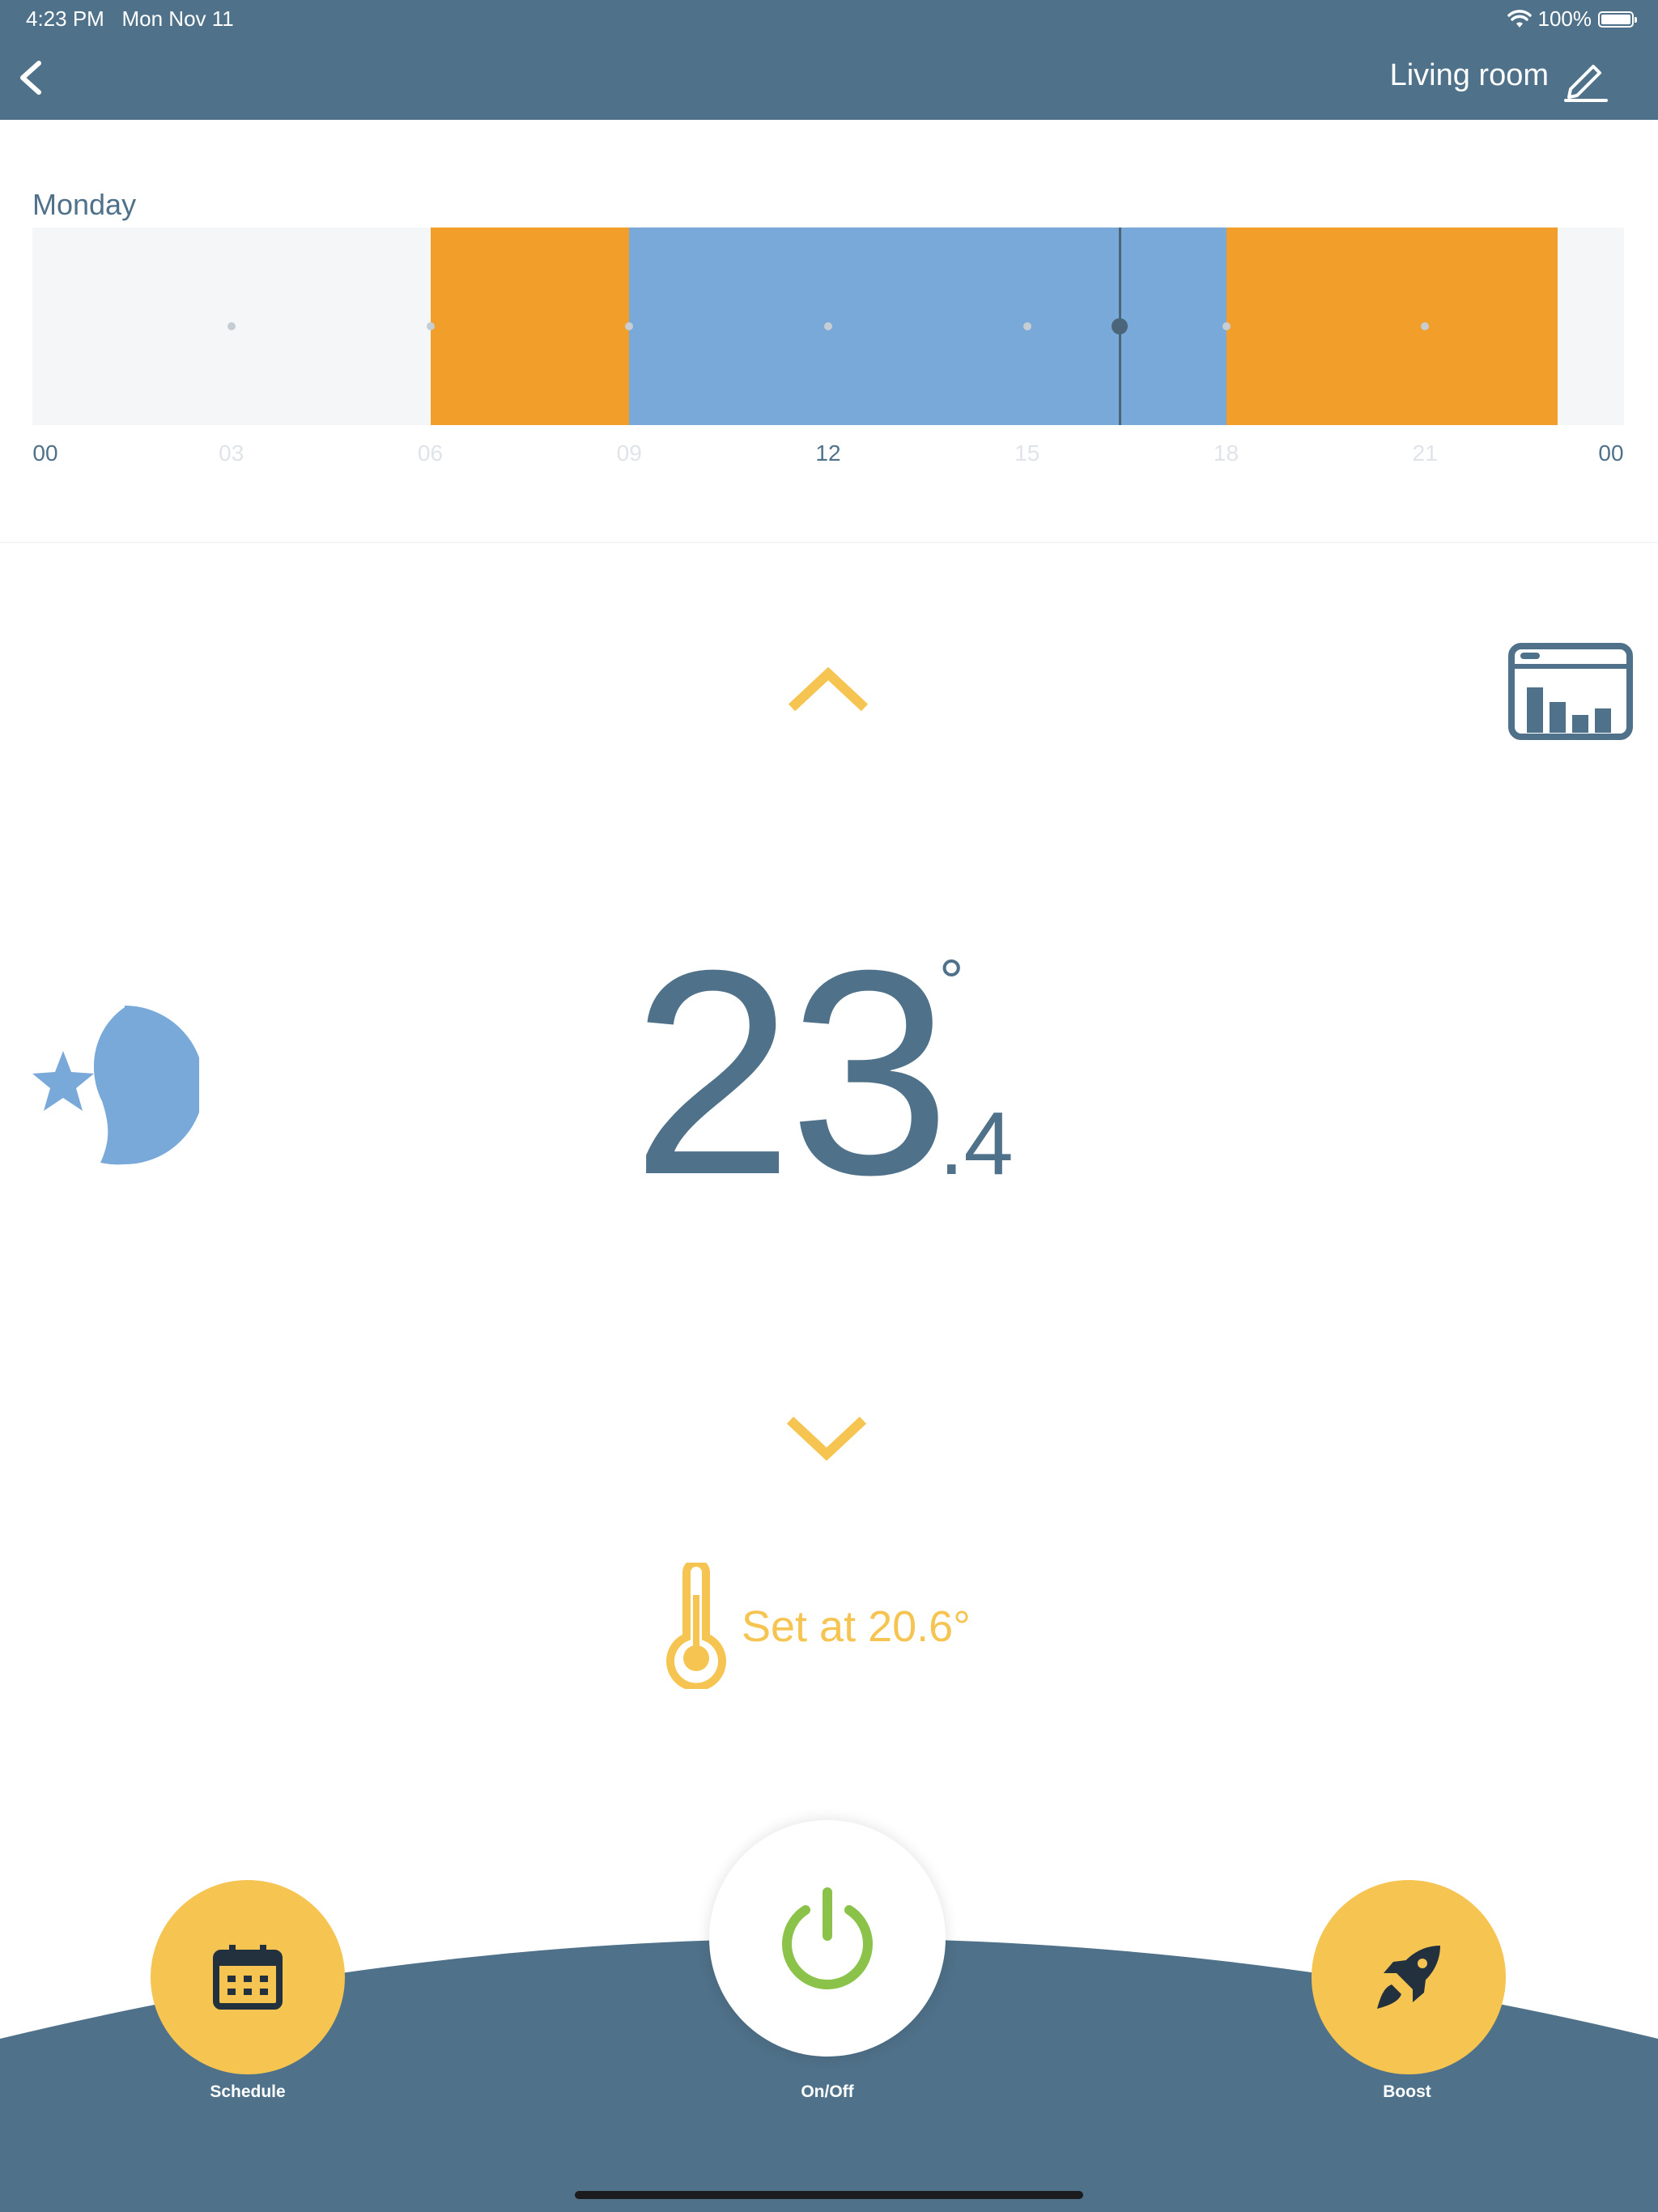  Describe the element at coordinates (1425, 453) in the screenshot. I see `timeline-tick-label: 21` at that location.